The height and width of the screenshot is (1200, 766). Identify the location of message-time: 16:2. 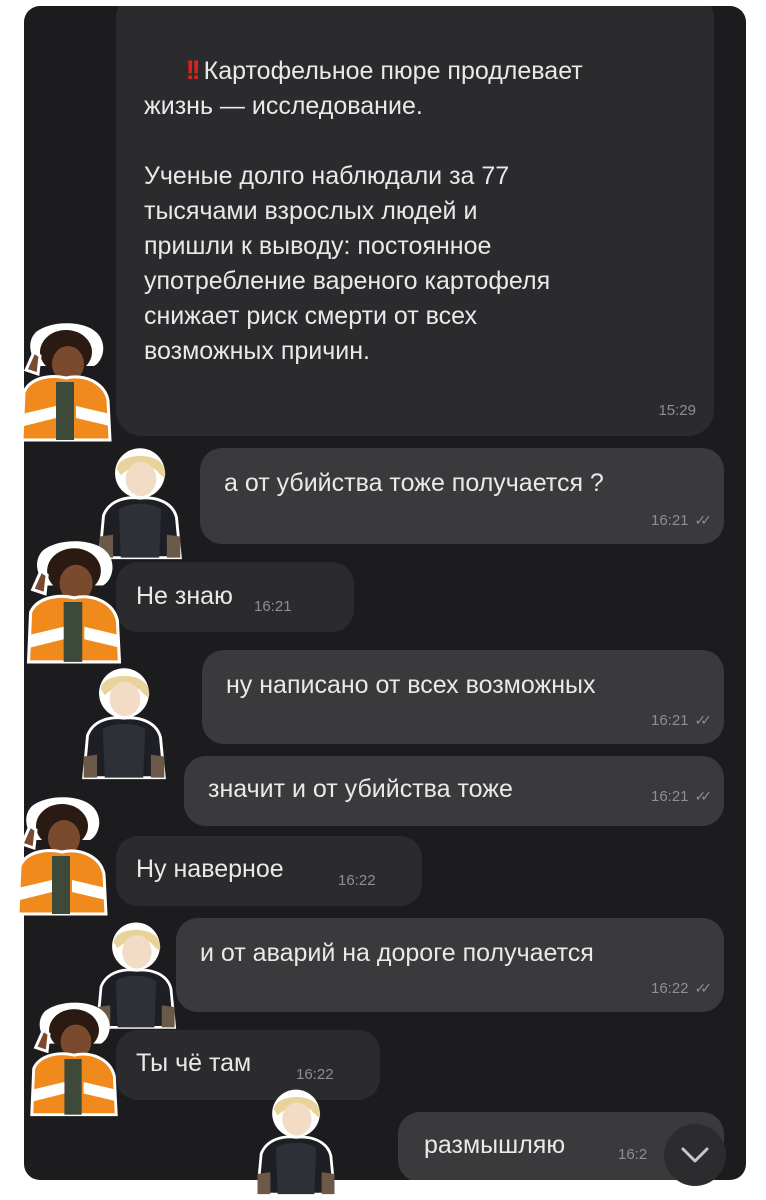
(633, 1154).